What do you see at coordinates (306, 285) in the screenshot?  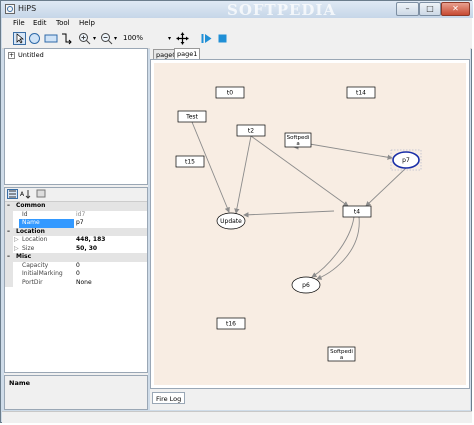 I see `place-label: p6` at bounding box center [306, 285].